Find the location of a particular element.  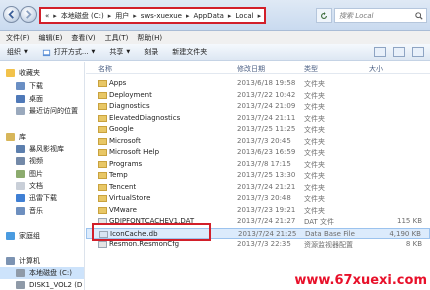

file-row: Deployment 2013/7/22 10:42 文件夹 is located at coordinates (258, 95).